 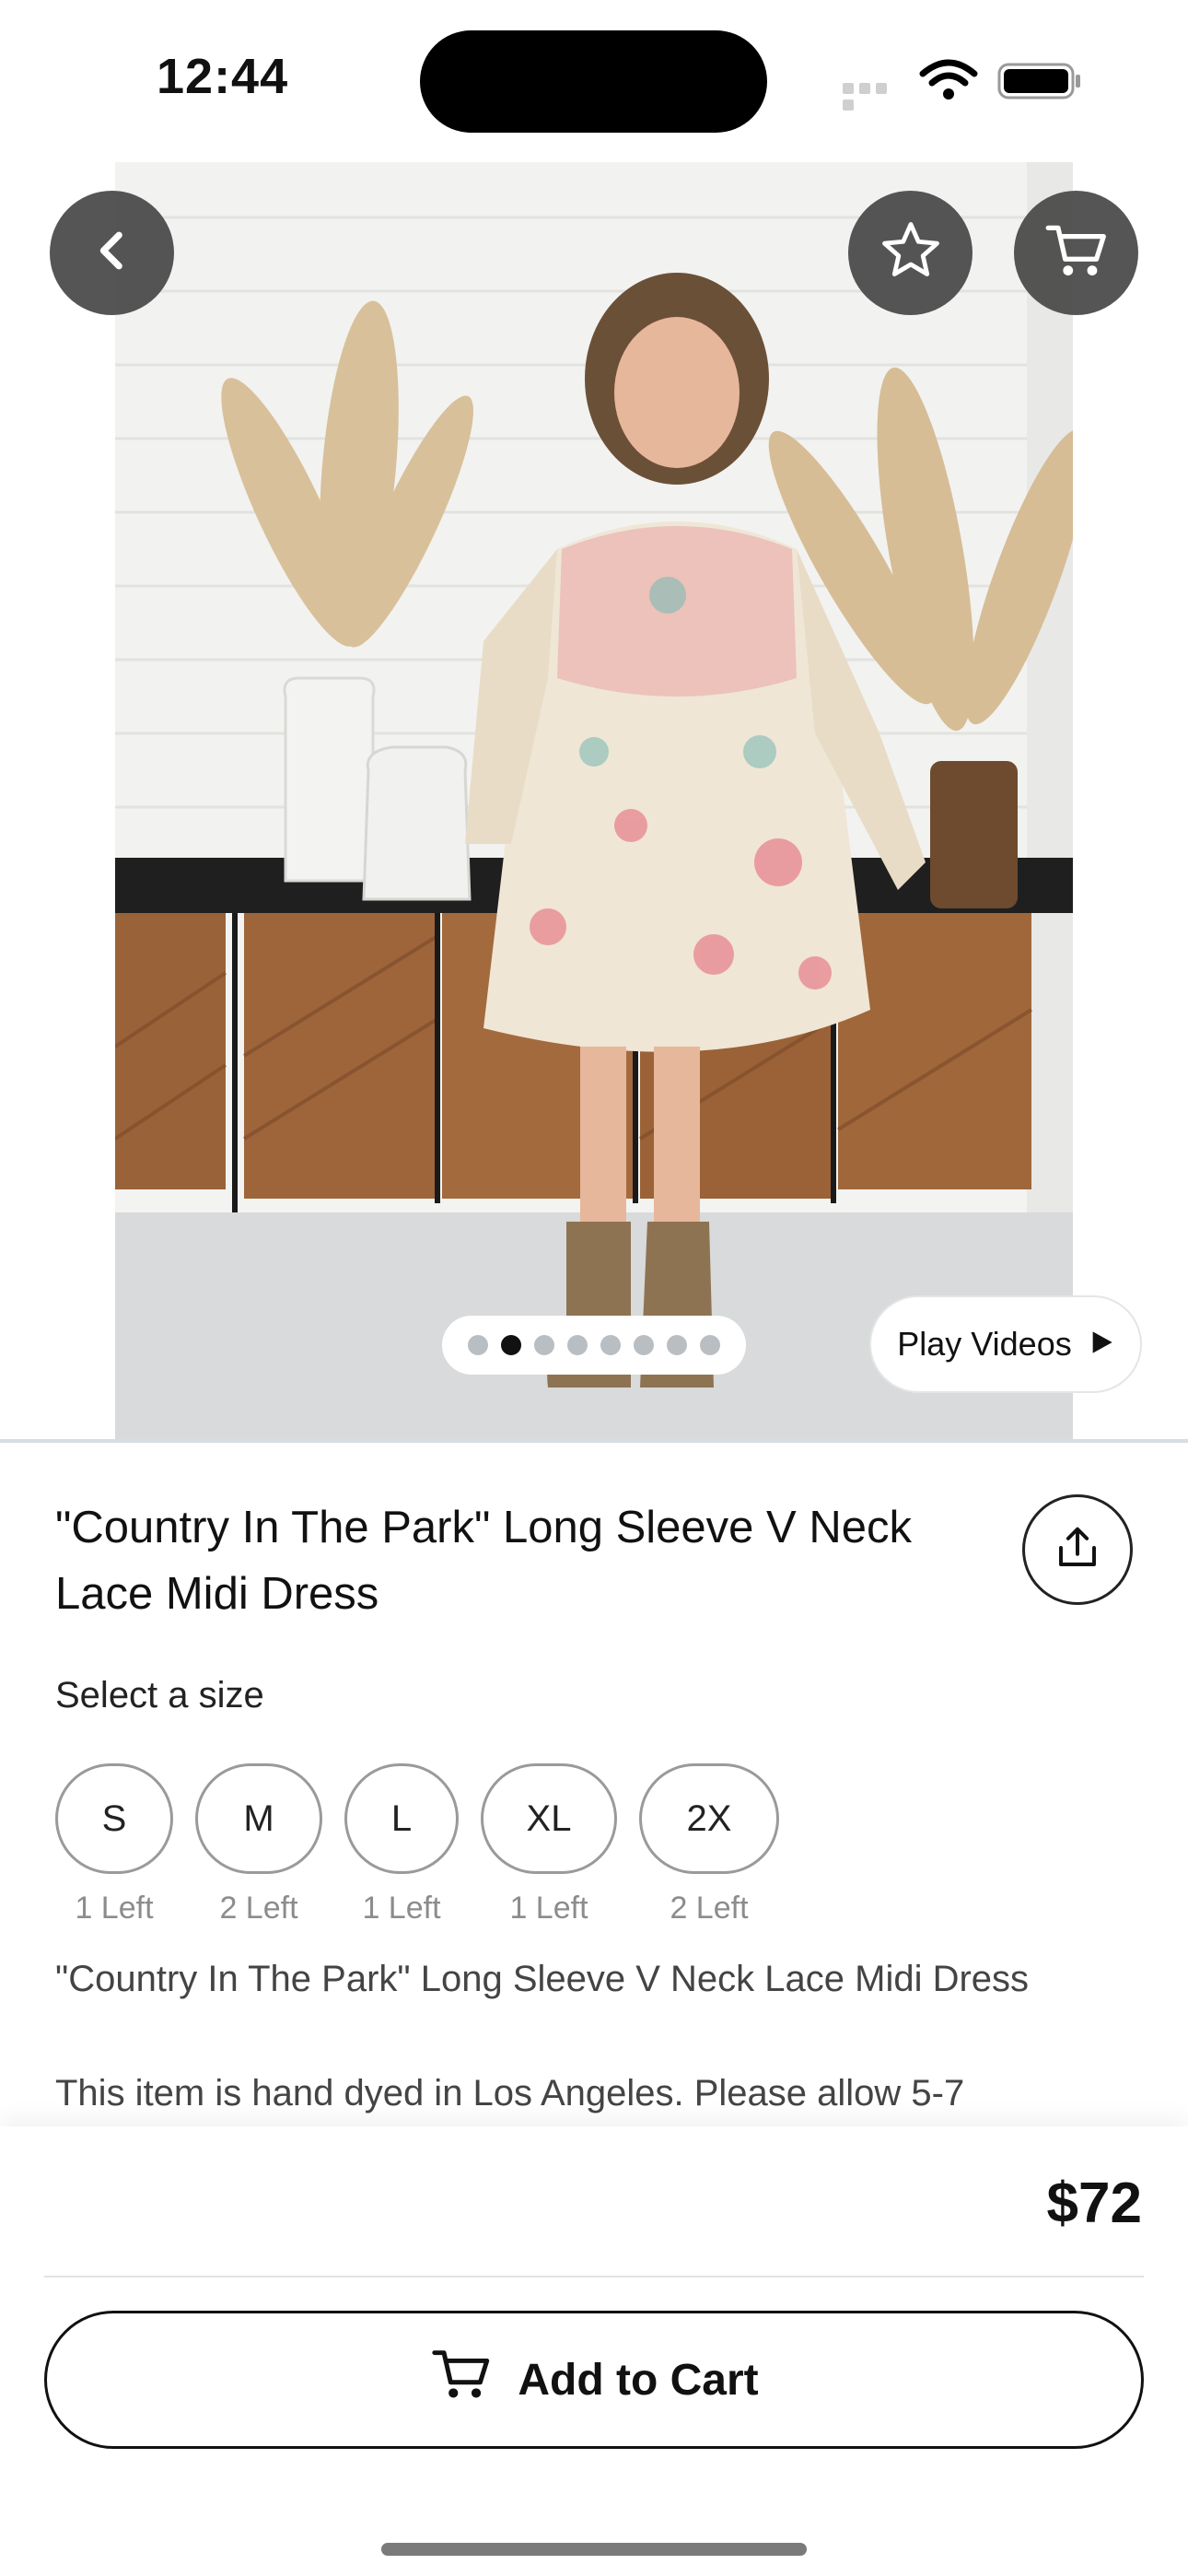 I want to click on status-time: 12:44, so click(x=223, y=76).